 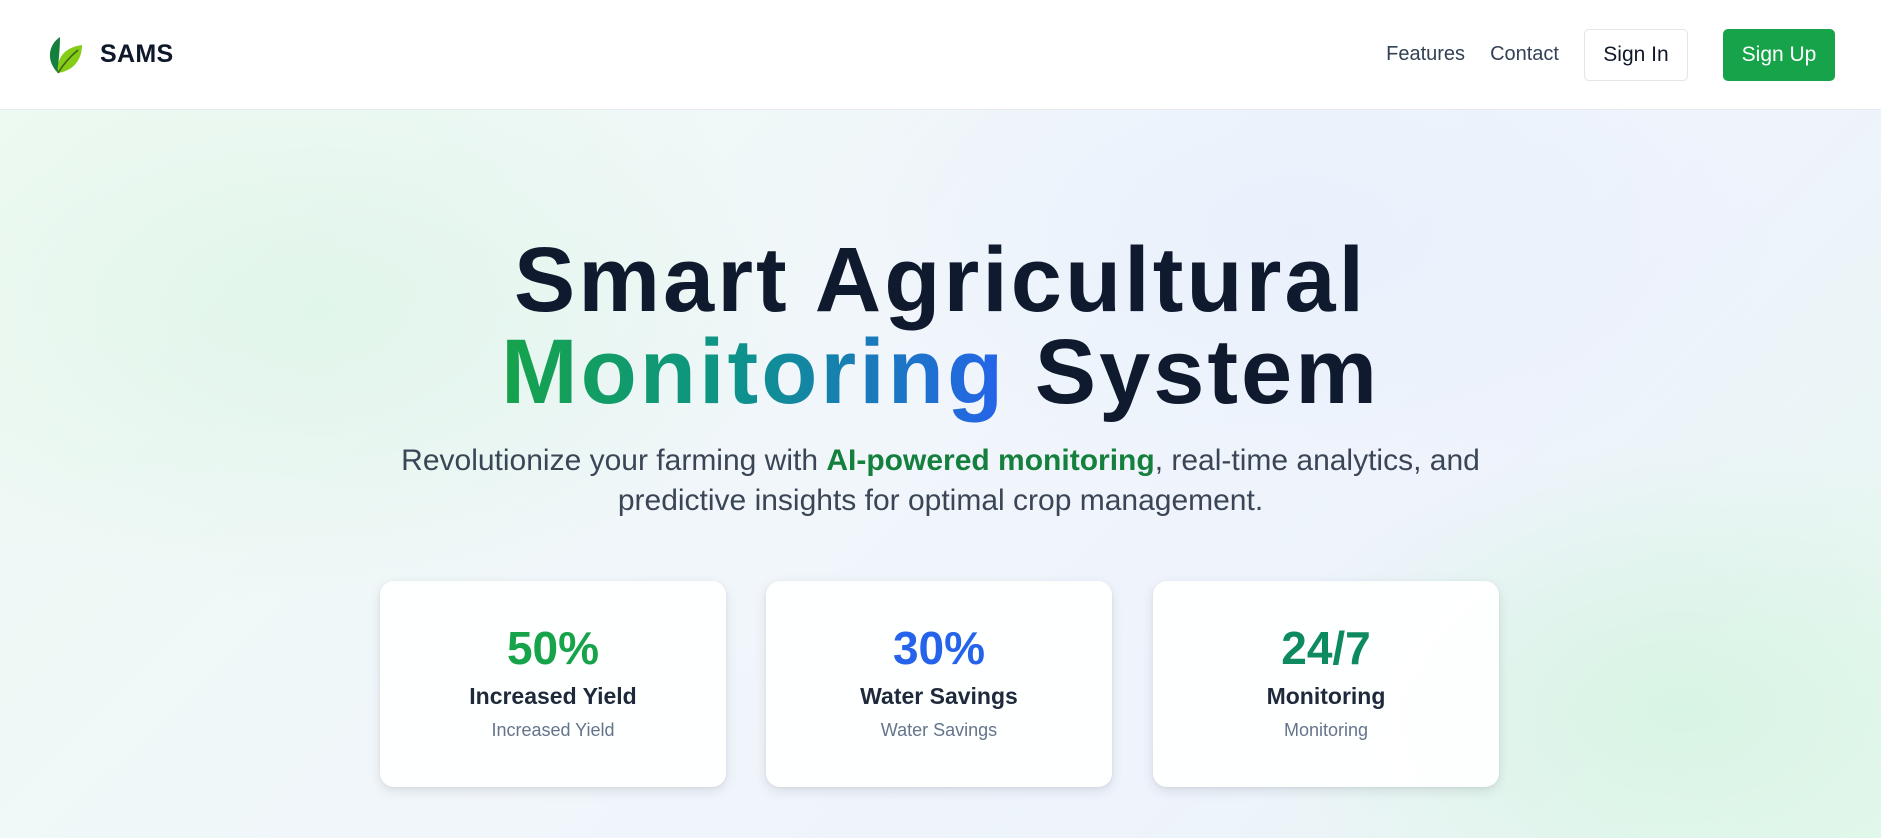 I want to click on hero-subtitle-highlight: AI-powered monitoring, so click(x=990, y=460).